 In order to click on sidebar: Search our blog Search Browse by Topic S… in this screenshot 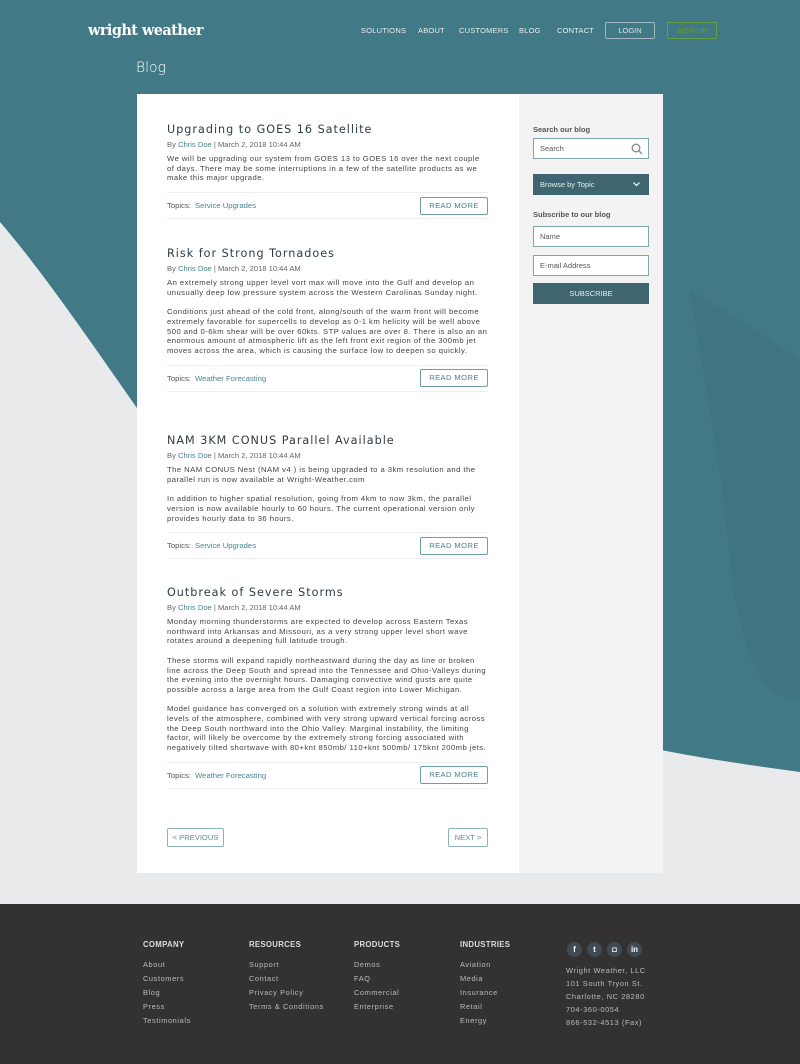, I will do `click(591, 483)`.